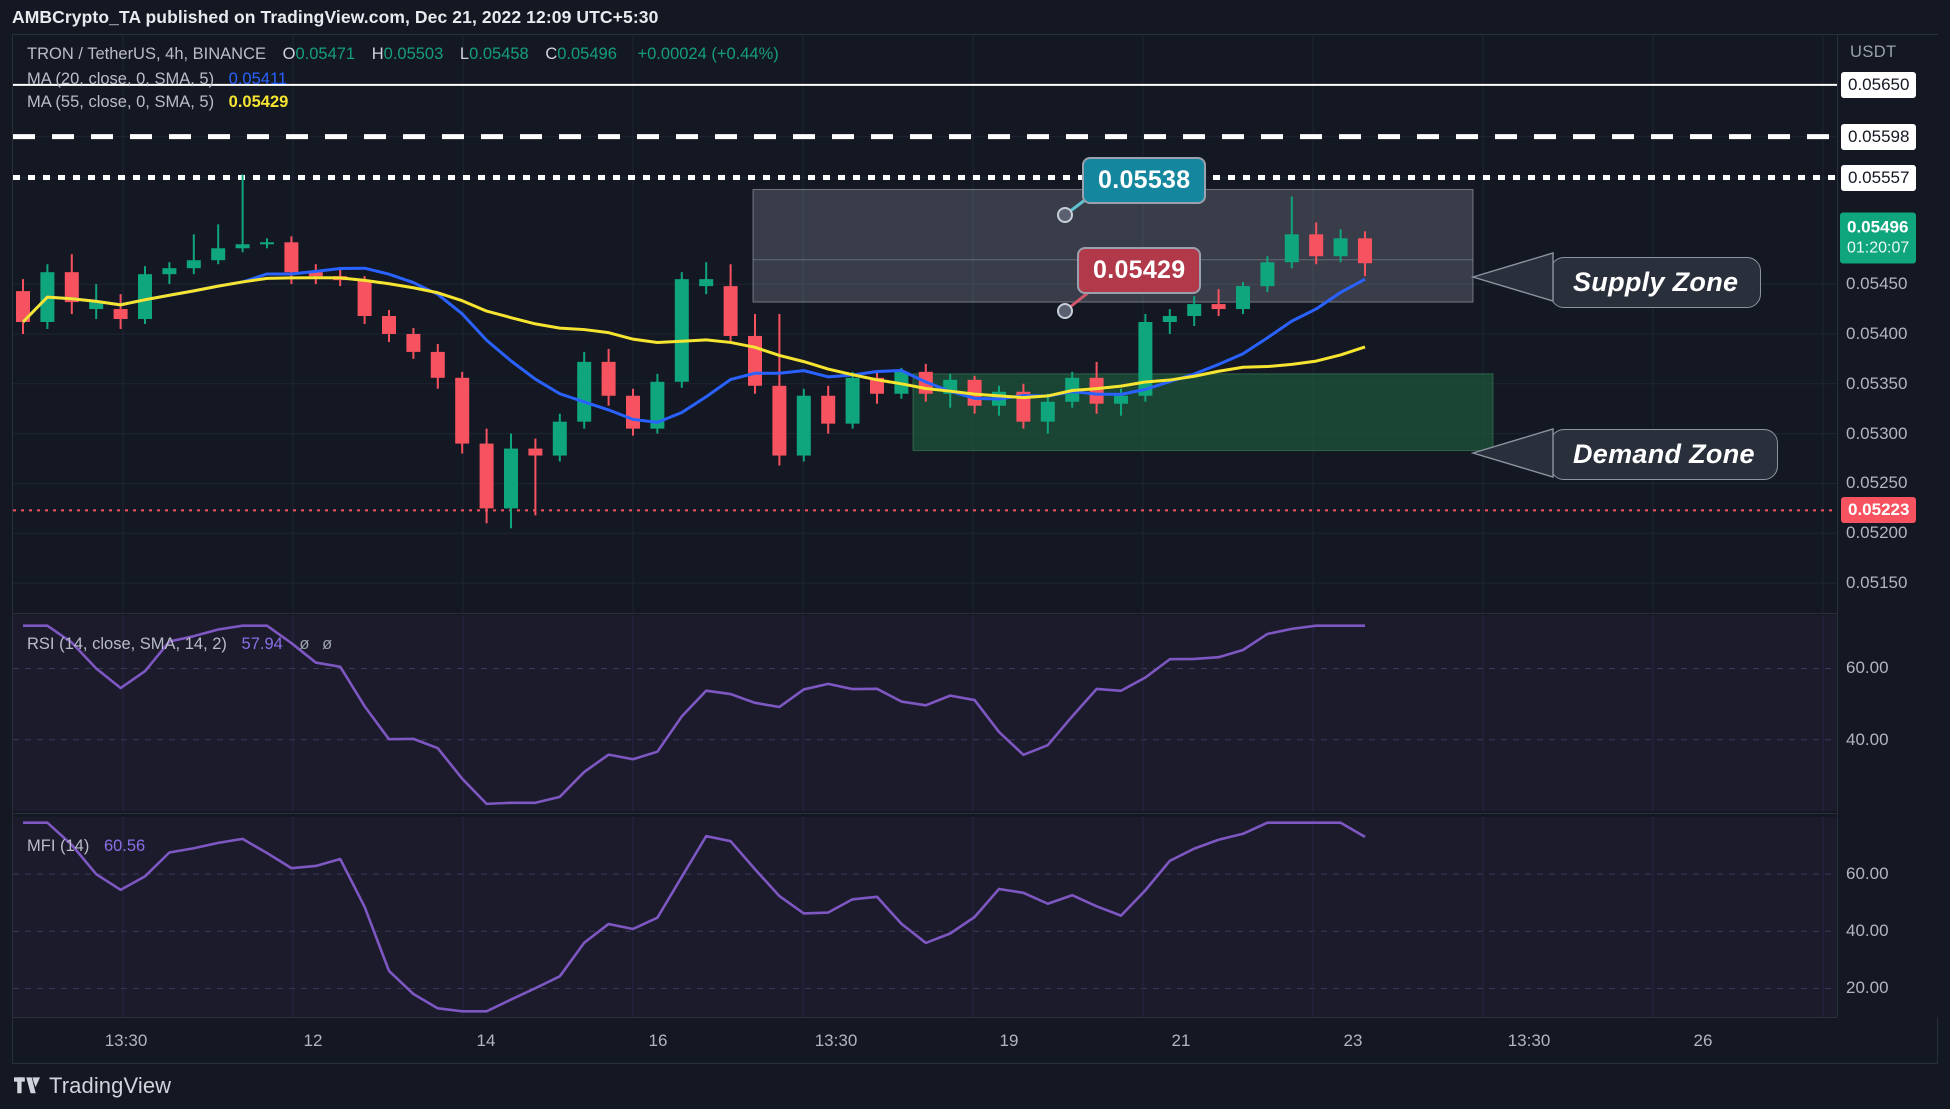  I want to click on mfi-legend: MFI (14) 60.56, so click(86, 846).